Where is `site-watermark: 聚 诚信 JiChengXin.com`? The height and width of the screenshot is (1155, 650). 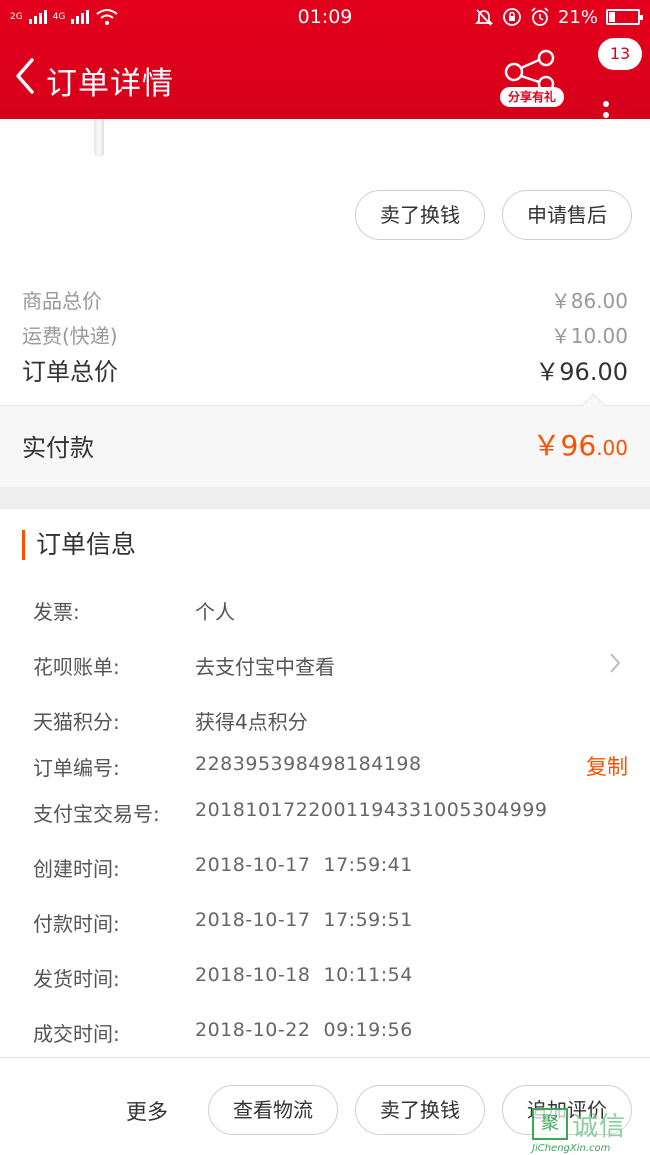
site-watermark: 聚 诚信 JiChengXin.com is located at coordinates (591, 1128).